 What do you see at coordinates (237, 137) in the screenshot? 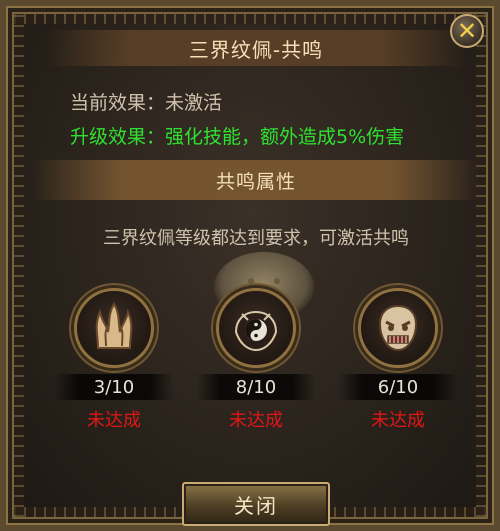
I see `upgrade-effect-text: 升级效果：强化技能，额外造成5%伤害` at bounding box center [237, 137].